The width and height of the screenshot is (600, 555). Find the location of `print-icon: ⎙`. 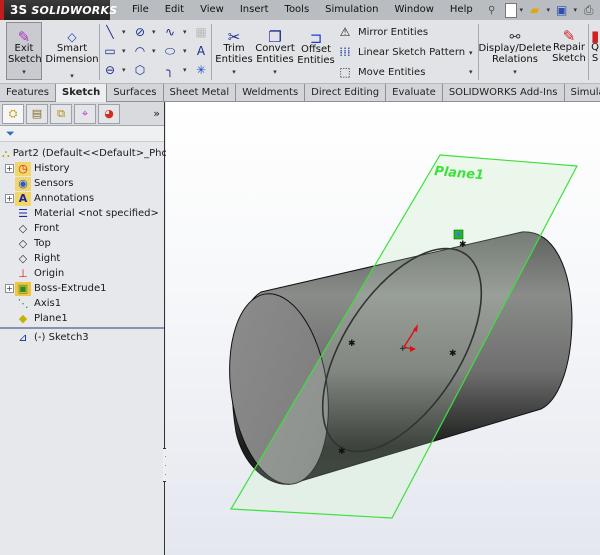

print-icon: ⎙ is located at coordinates (589, 10).